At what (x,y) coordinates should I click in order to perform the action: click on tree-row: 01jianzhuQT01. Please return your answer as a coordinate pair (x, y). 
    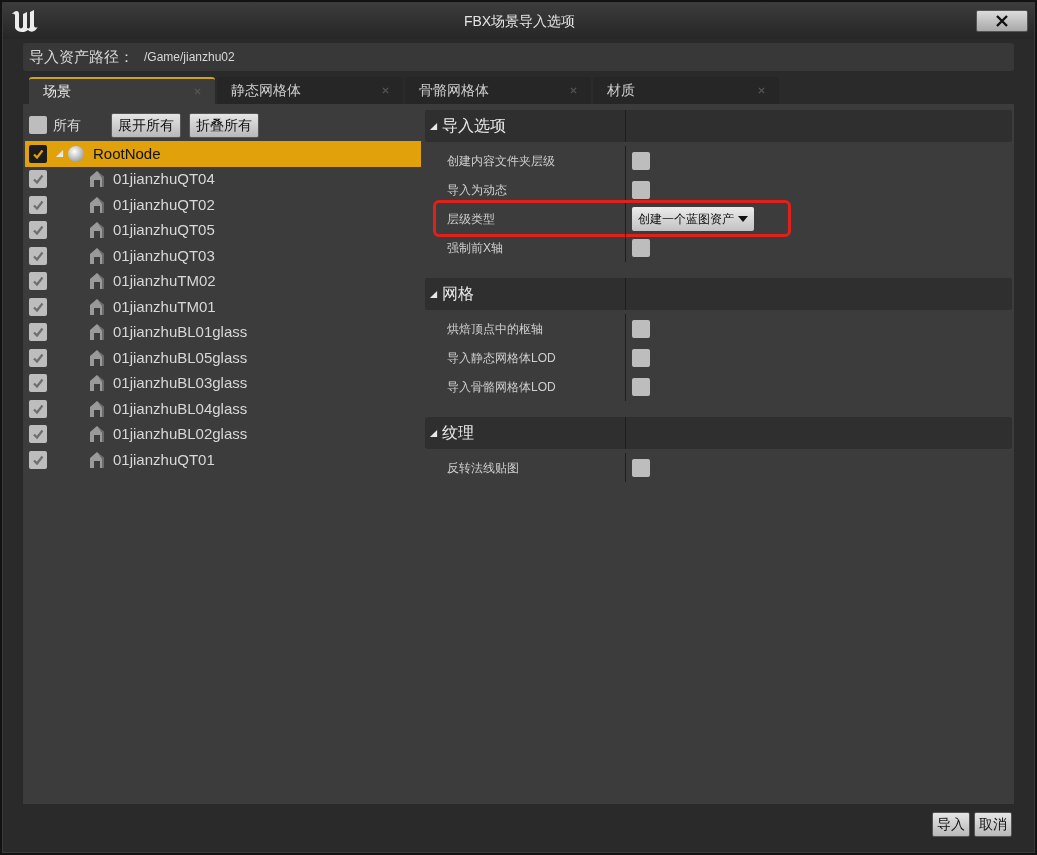
    Looking at the image, I should click on (223, 460).